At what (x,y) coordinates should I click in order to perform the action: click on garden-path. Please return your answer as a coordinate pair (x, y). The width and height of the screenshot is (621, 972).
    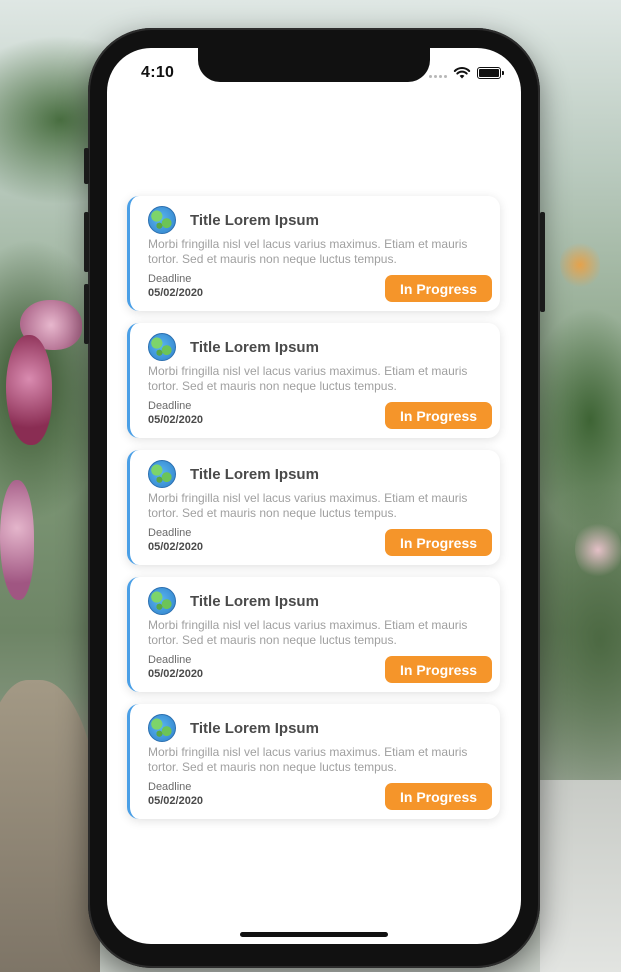
    Looking at the image, I should click on (580, 876).